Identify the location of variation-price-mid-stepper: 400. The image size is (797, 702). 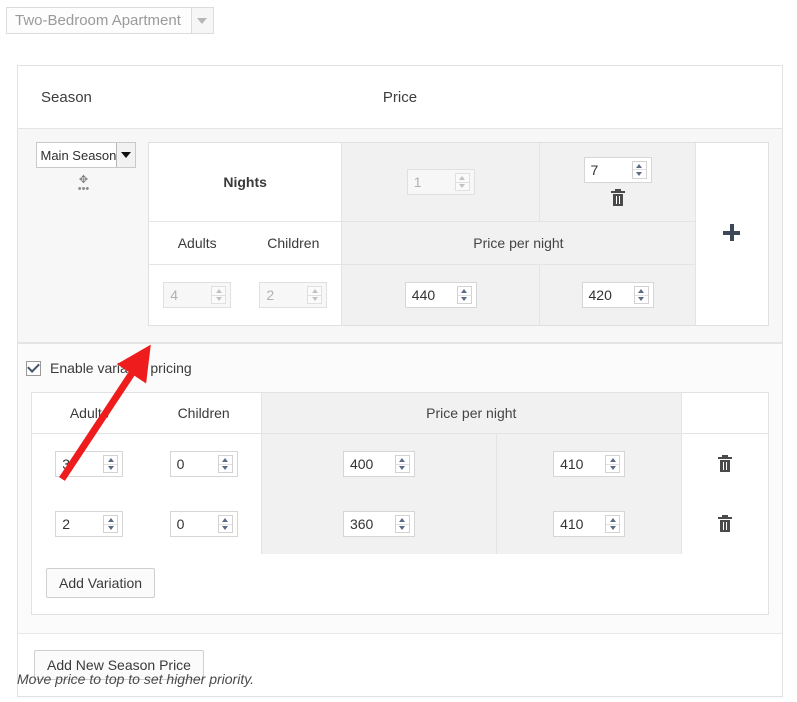
(378, 464).